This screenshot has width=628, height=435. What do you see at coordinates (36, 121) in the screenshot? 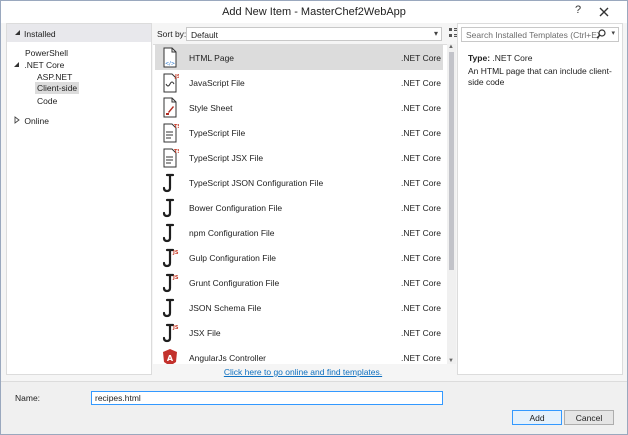
I see `tree-item-label: Online` at bounding box center [36, 121].